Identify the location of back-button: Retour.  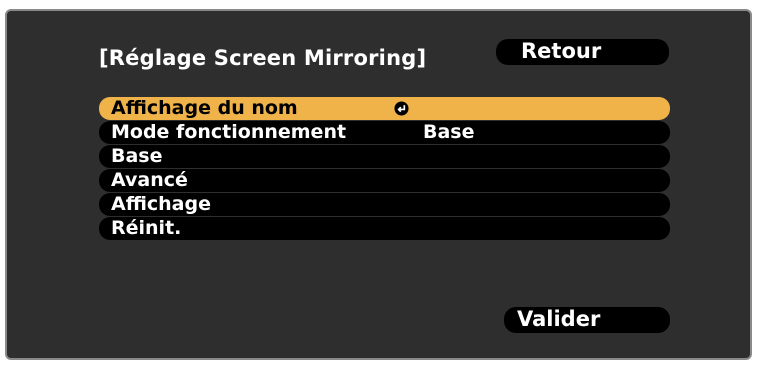
(582, 52).